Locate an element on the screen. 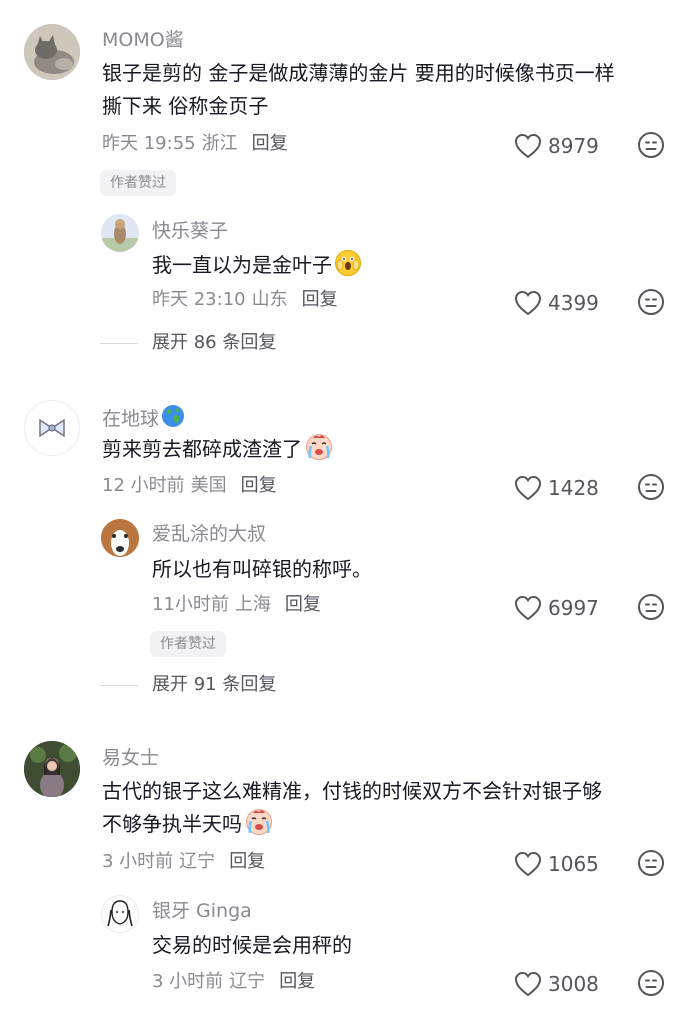 The width and height of the screenshot is (690, 1011). person-avatar-image is located at coordinates (52, 769).